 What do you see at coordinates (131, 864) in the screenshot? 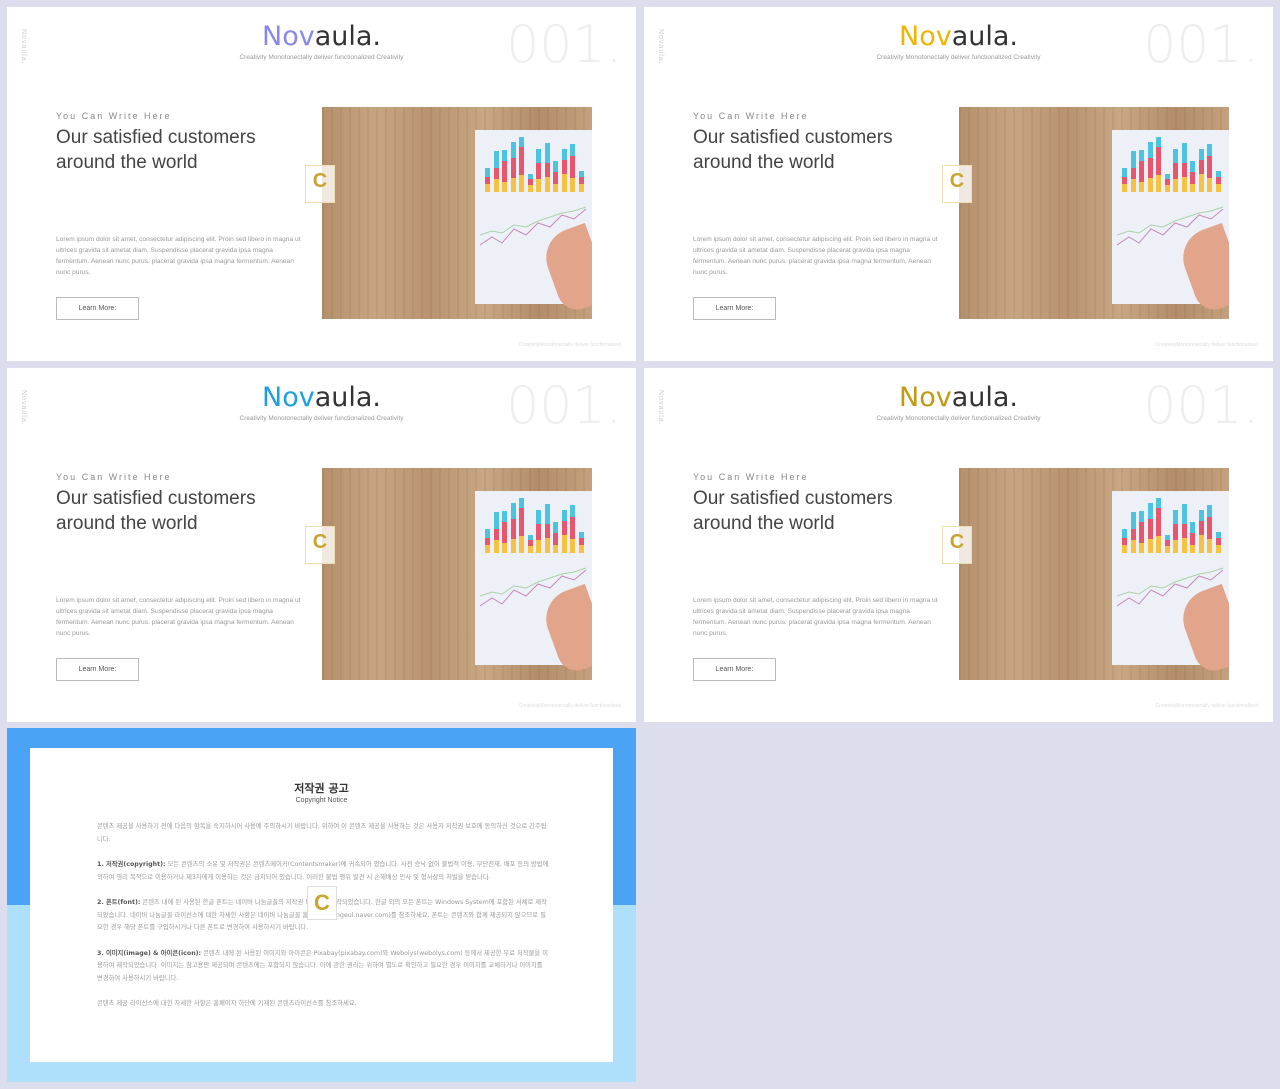
I see `section-label: 1. 저작권(copyright):` at bounding box center [131, 864].